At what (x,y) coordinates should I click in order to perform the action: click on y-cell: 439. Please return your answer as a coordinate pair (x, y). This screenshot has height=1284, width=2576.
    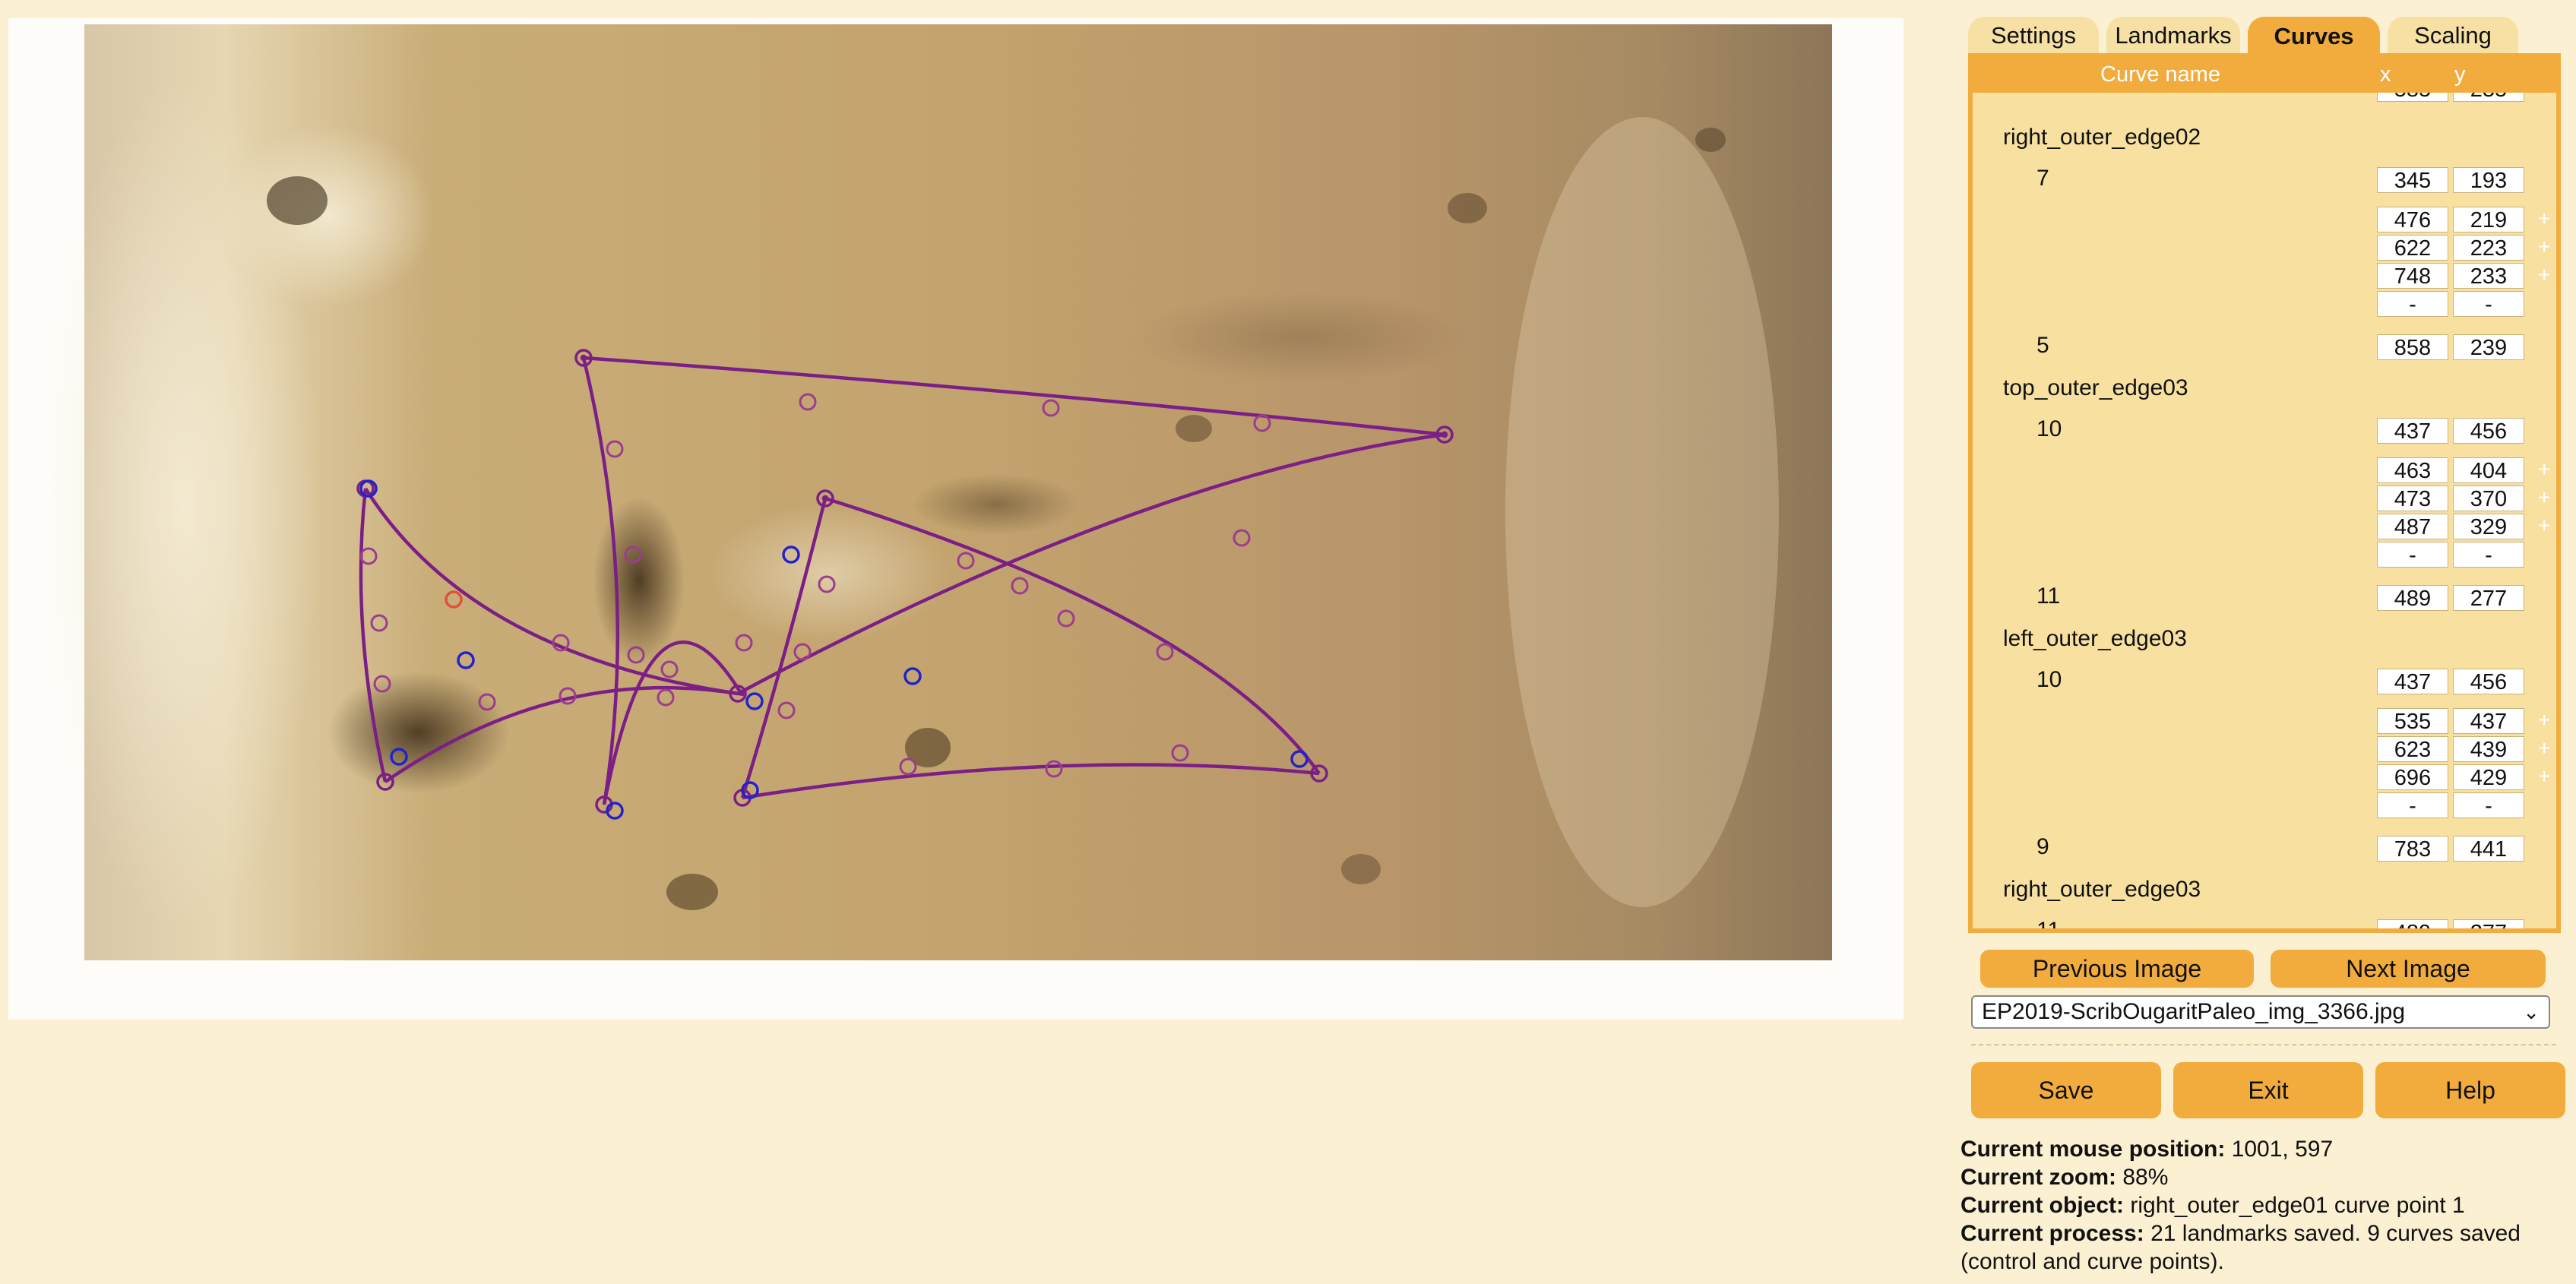
    Looking at the image, I should click on (2488, 749).